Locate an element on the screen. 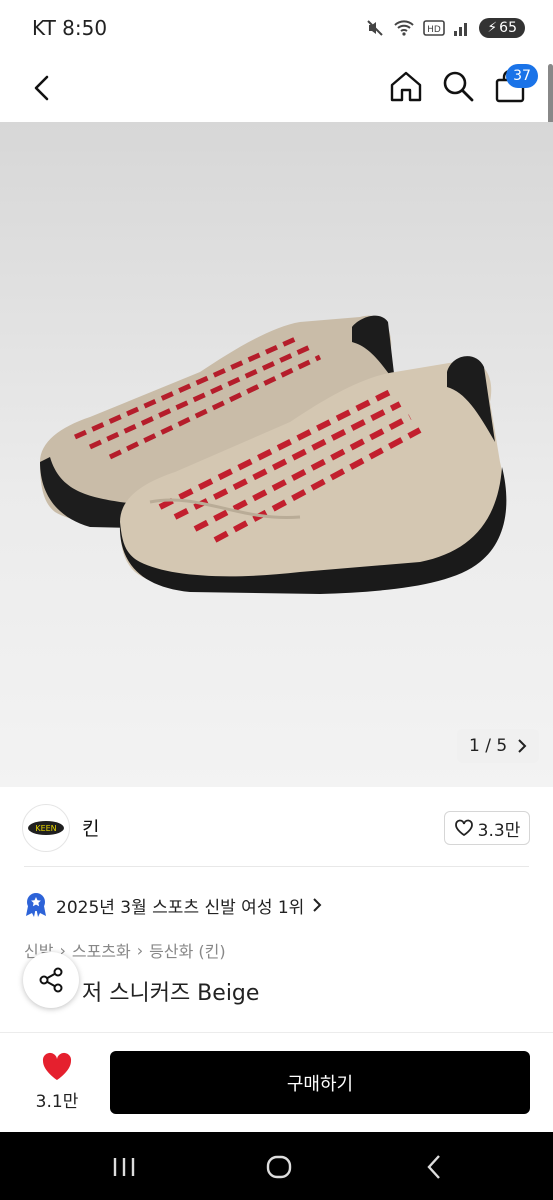 The height and width of the screenshot is (1200, 553). scrollbar is located at coordinates (550, 94).